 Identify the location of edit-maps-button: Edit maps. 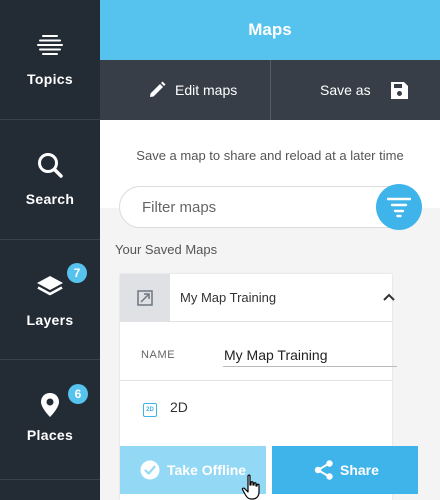
(203, 90).